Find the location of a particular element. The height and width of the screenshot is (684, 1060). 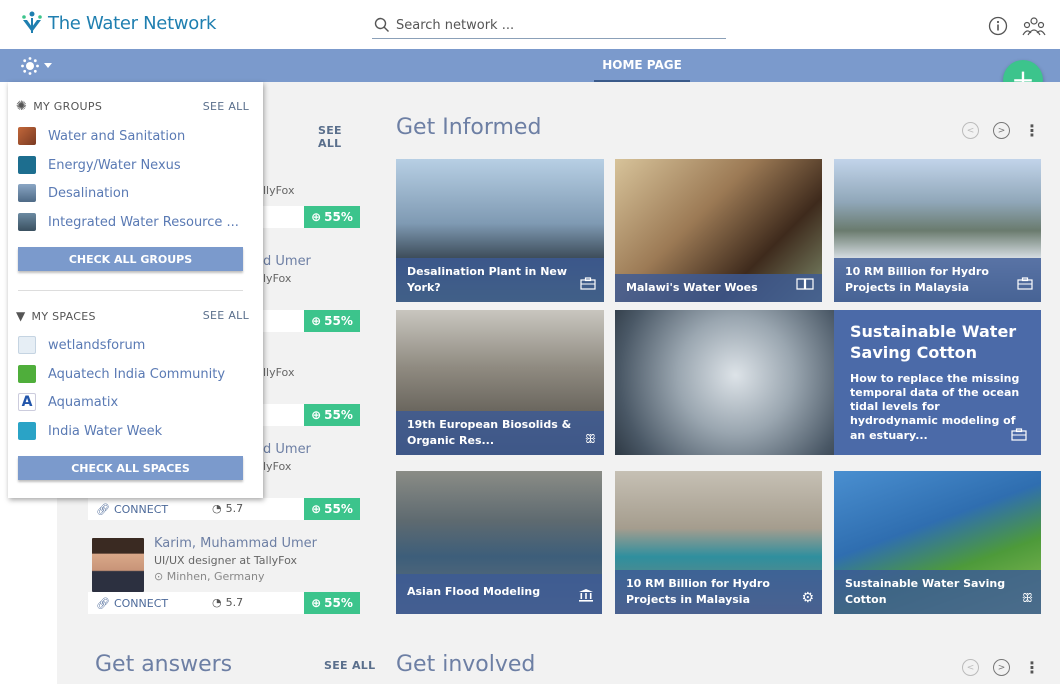

community-icon is located at coordinates (1034, 26).